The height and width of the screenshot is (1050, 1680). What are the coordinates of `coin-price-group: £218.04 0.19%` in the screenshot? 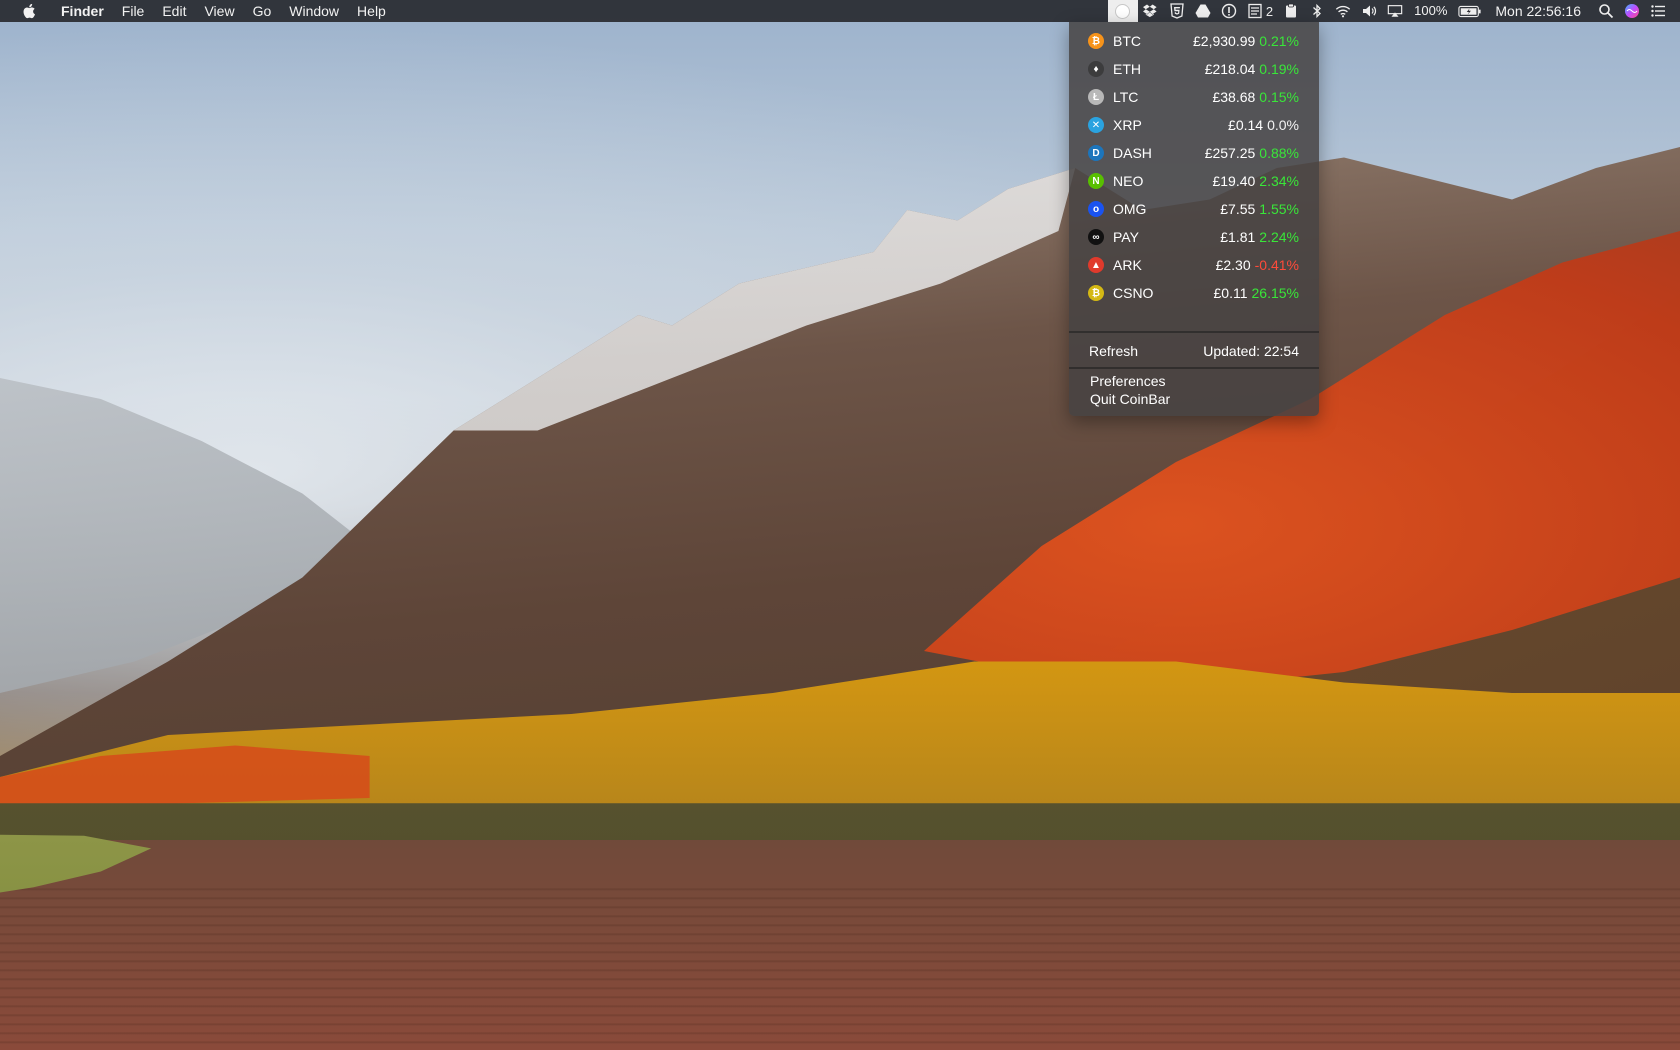 It's located at (1252, 69).